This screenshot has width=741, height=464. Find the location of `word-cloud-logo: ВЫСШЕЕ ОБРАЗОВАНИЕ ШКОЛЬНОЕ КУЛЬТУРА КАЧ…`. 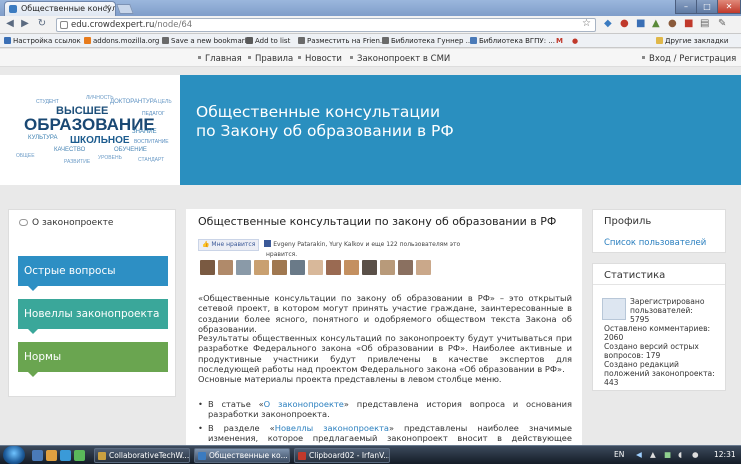

word-cloud-logo: ВЫСШЕЕ ОБРАЗОВАНИЕ ШКОЛЬНОЕ КУЛЬТУРА КАЧ… is located at coordinates (97, 136).